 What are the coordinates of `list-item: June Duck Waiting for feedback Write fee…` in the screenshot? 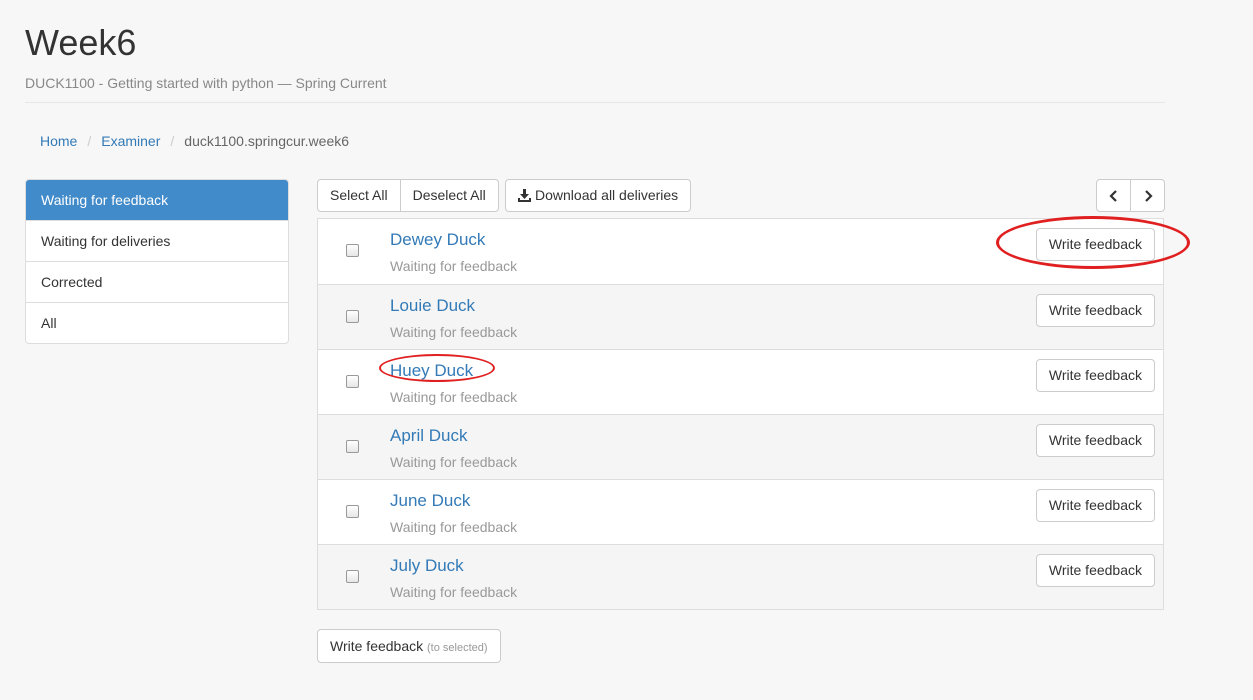 It's located at (740, 511).